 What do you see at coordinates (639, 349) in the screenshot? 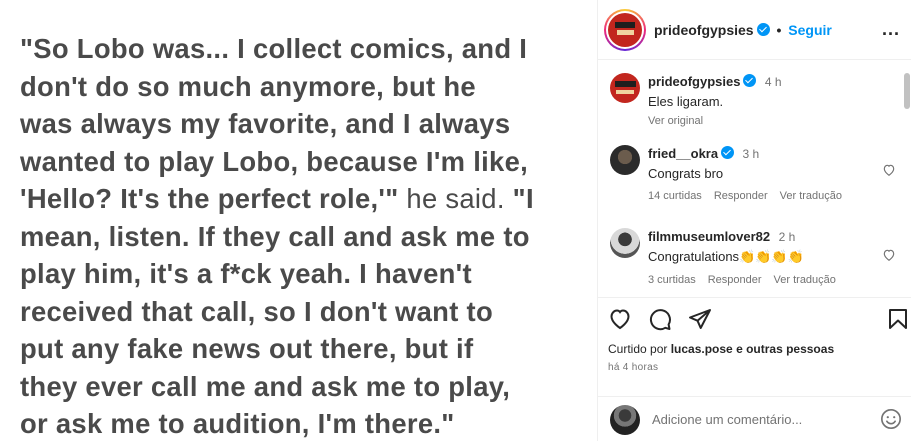
I see `liked-prefix: Curtido por` at bounding box center [639, 349].